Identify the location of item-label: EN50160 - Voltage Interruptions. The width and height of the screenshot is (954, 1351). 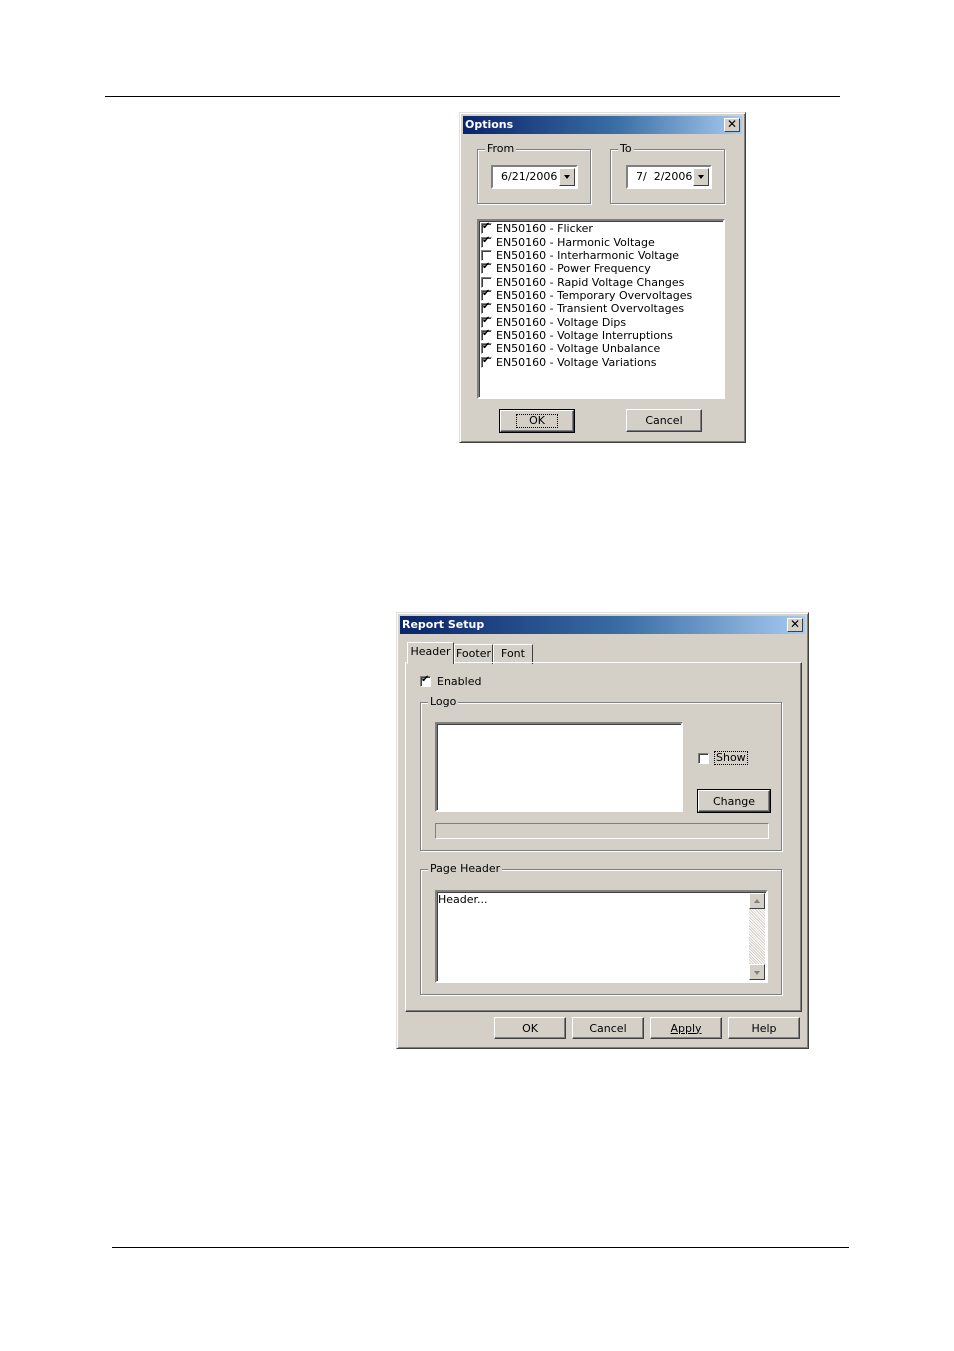
(584, 335).